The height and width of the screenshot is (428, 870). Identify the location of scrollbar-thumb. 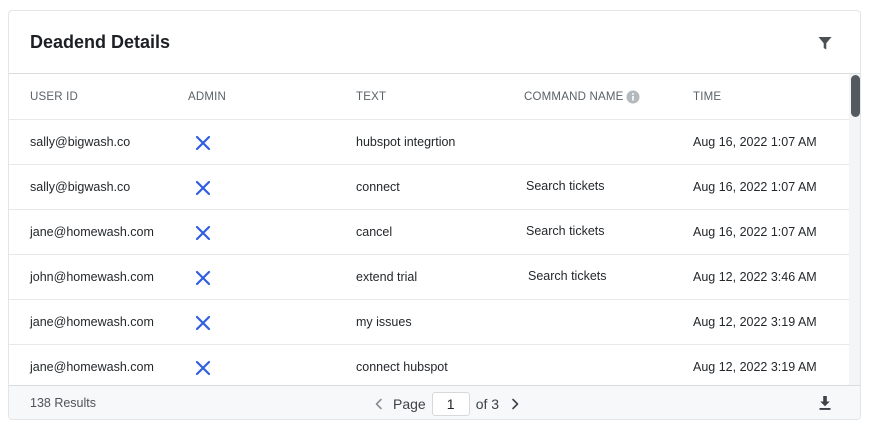
(855, 96).